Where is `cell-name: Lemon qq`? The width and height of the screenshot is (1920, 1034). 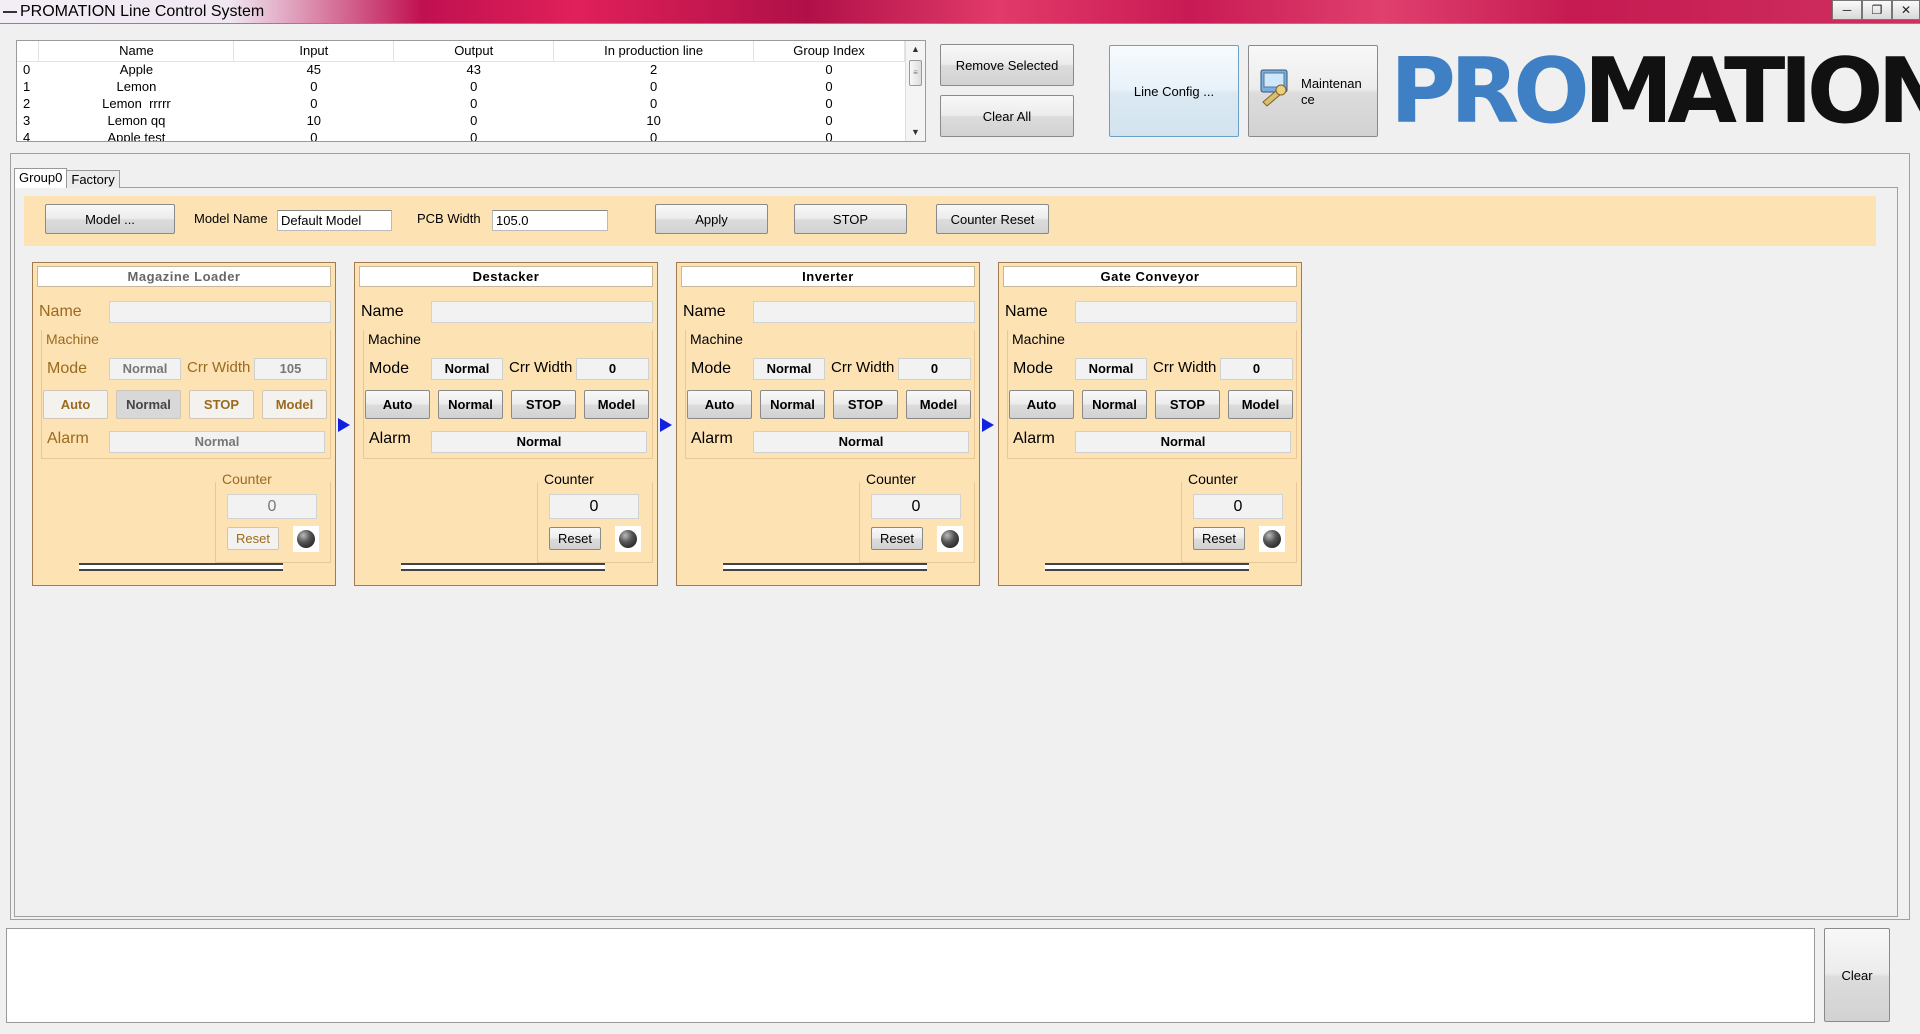
cell-name: Lemon qq is located at coordinates (136, 120).